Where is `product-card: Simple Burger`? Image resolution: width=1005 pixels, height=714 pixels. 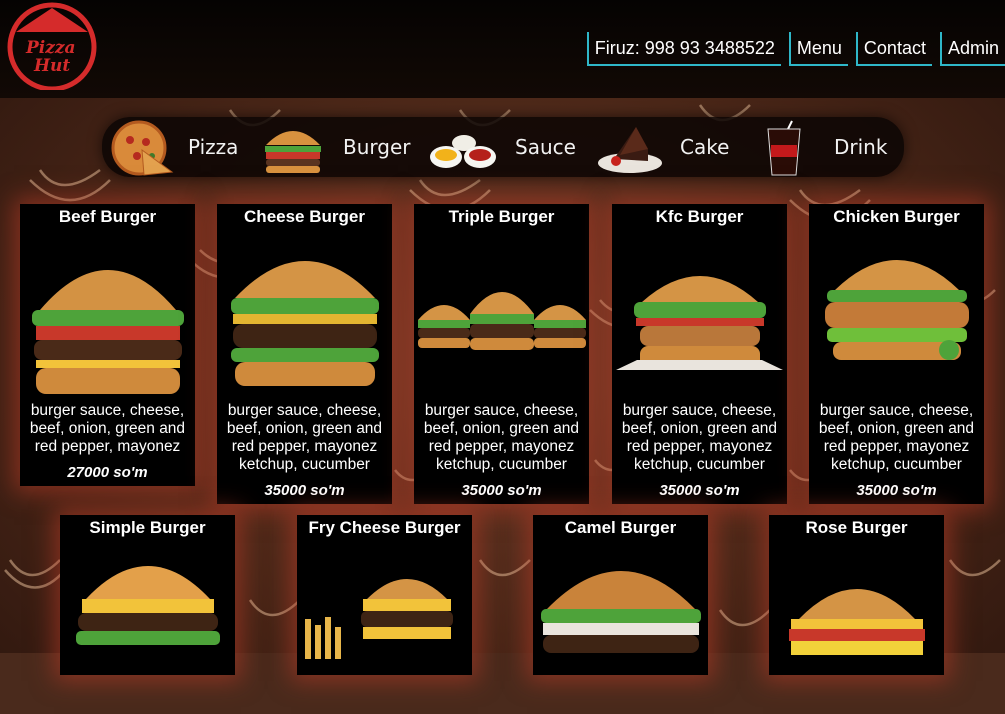 product-card: Simple Burger is located at coordinates (147, 595).